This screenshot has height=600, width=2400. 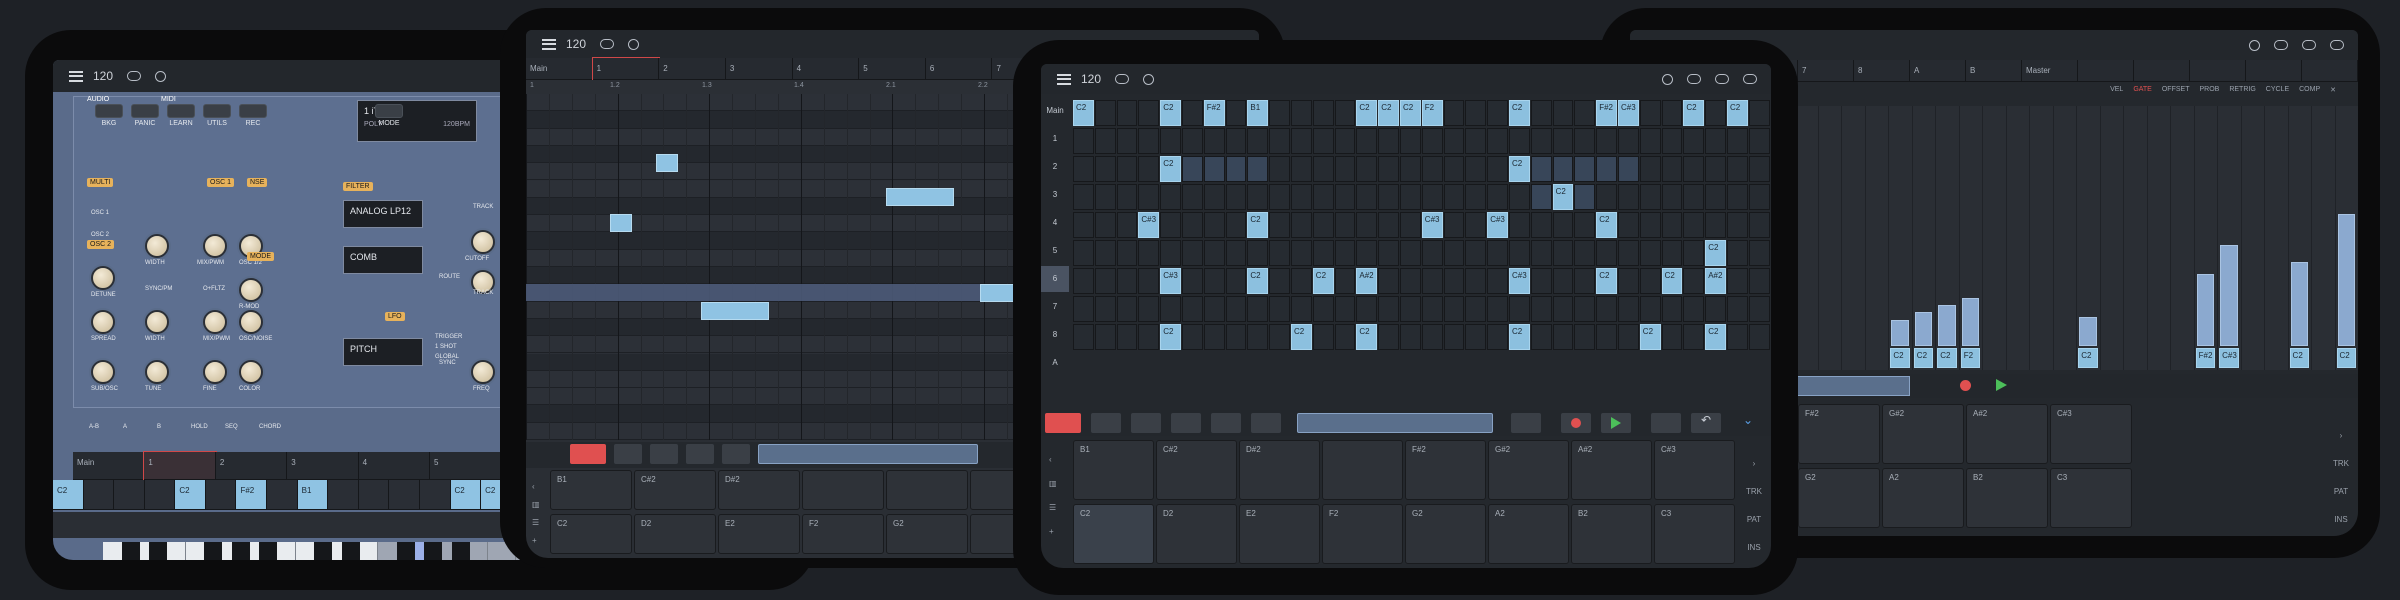 I want to click on top-button-rec, so click(x=253, y=111).